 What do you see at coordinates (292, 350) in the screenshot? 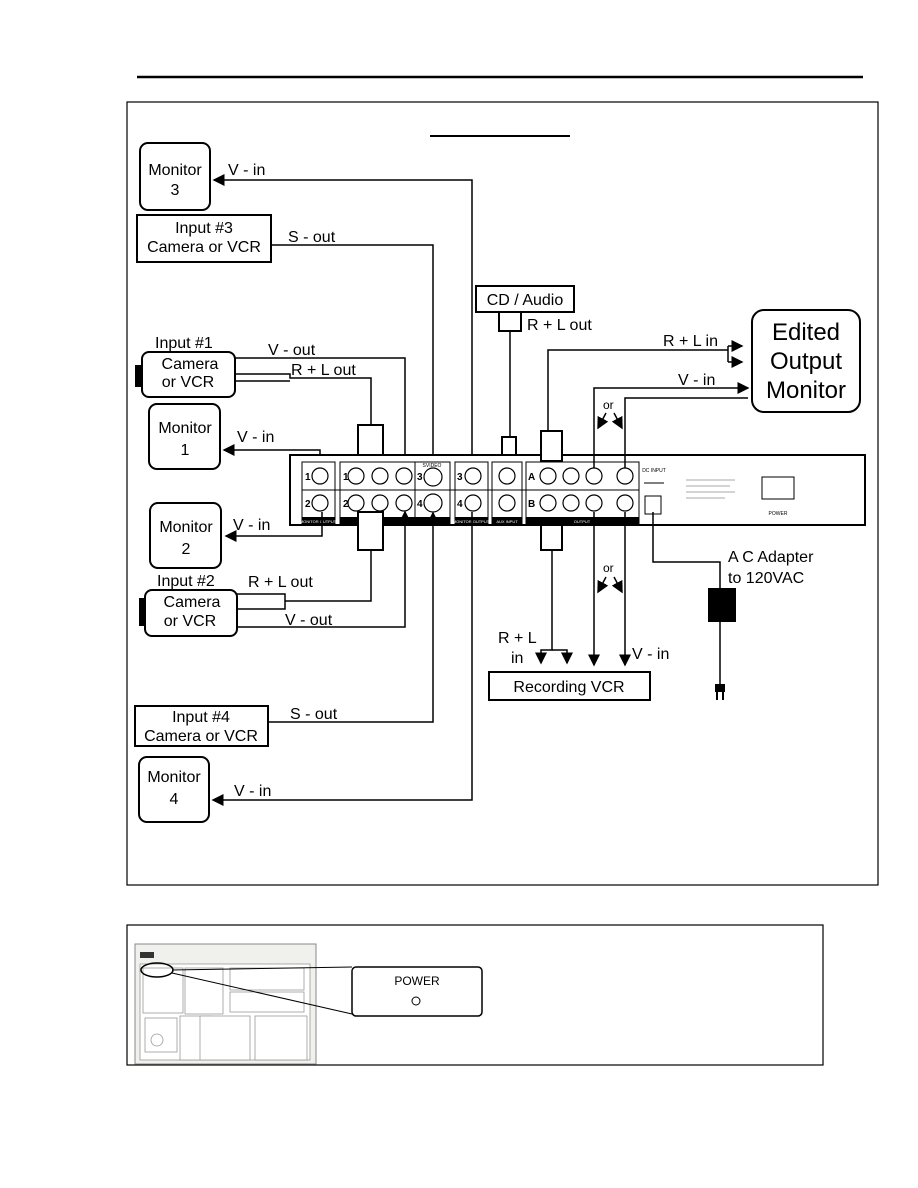
I see `input-1-video: V - out` at bounding box center [292, 350].